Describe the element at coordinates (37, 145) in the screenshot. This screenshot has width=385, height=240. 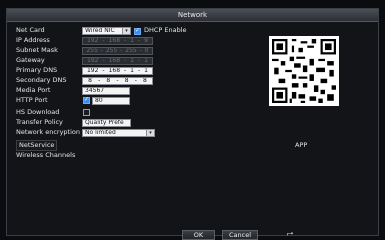
I see `net-service-button: NetService` at that location.